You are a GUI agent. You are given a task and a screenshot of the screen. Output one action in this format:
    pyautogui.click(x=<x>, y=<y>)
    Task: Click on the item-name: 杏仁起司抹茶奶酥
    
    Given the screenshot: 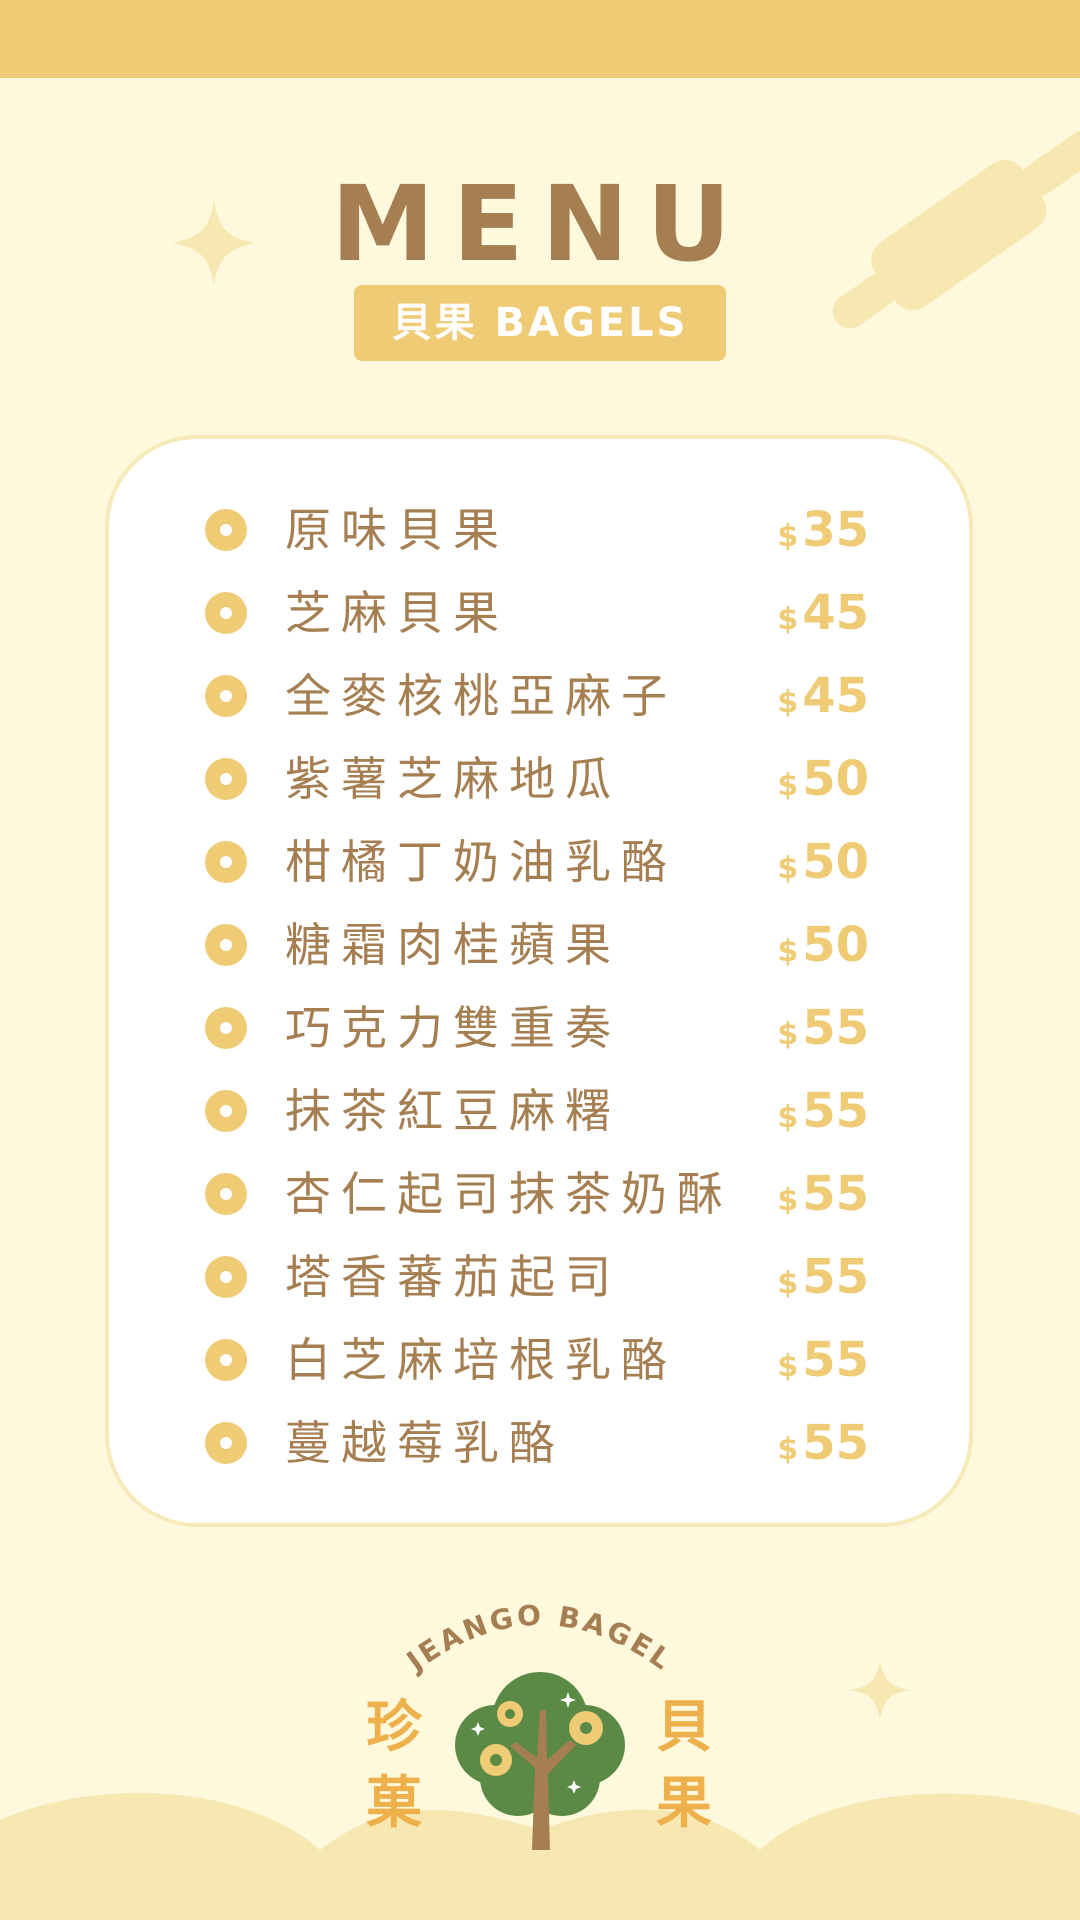 What is the action you would take?
    pyautogui.click(x=509, y=1194)
    